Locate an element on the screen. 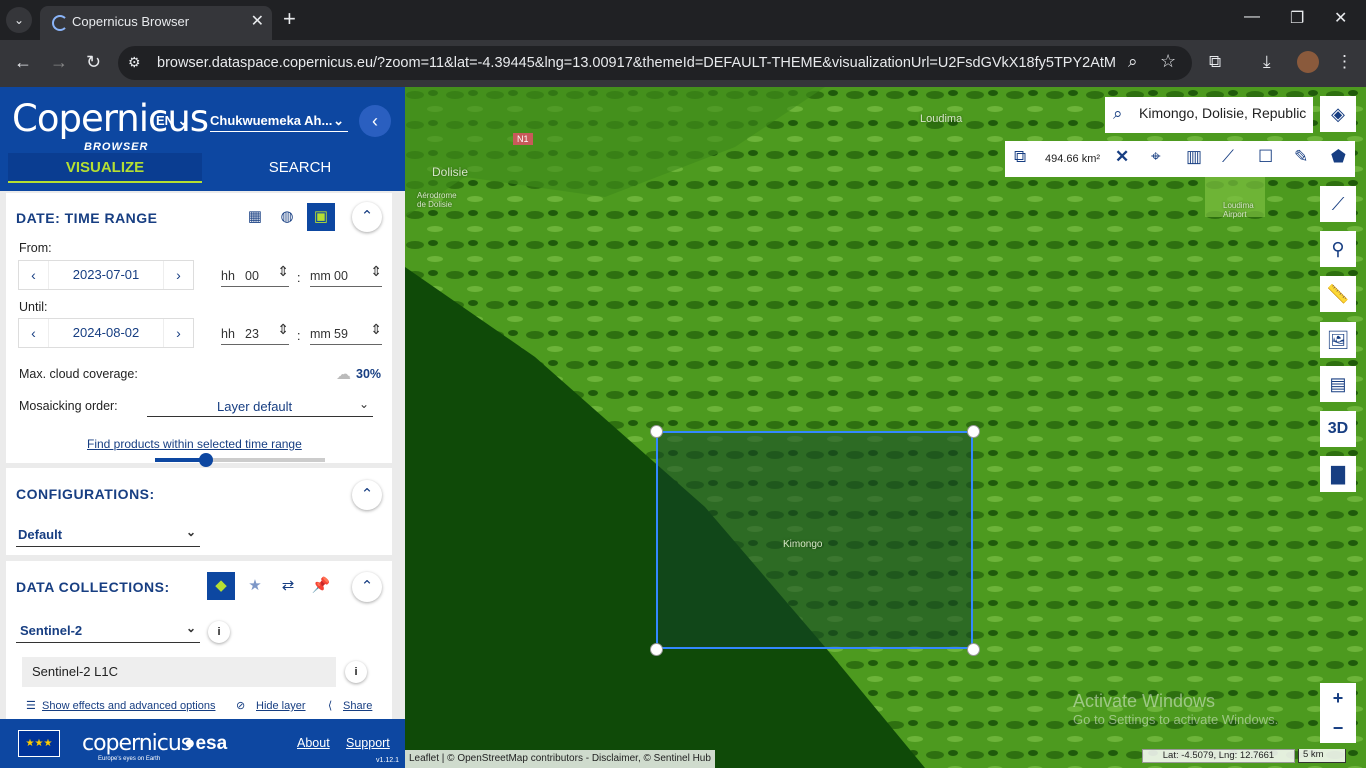  support-link: Support is located at coordinates (368, 743).